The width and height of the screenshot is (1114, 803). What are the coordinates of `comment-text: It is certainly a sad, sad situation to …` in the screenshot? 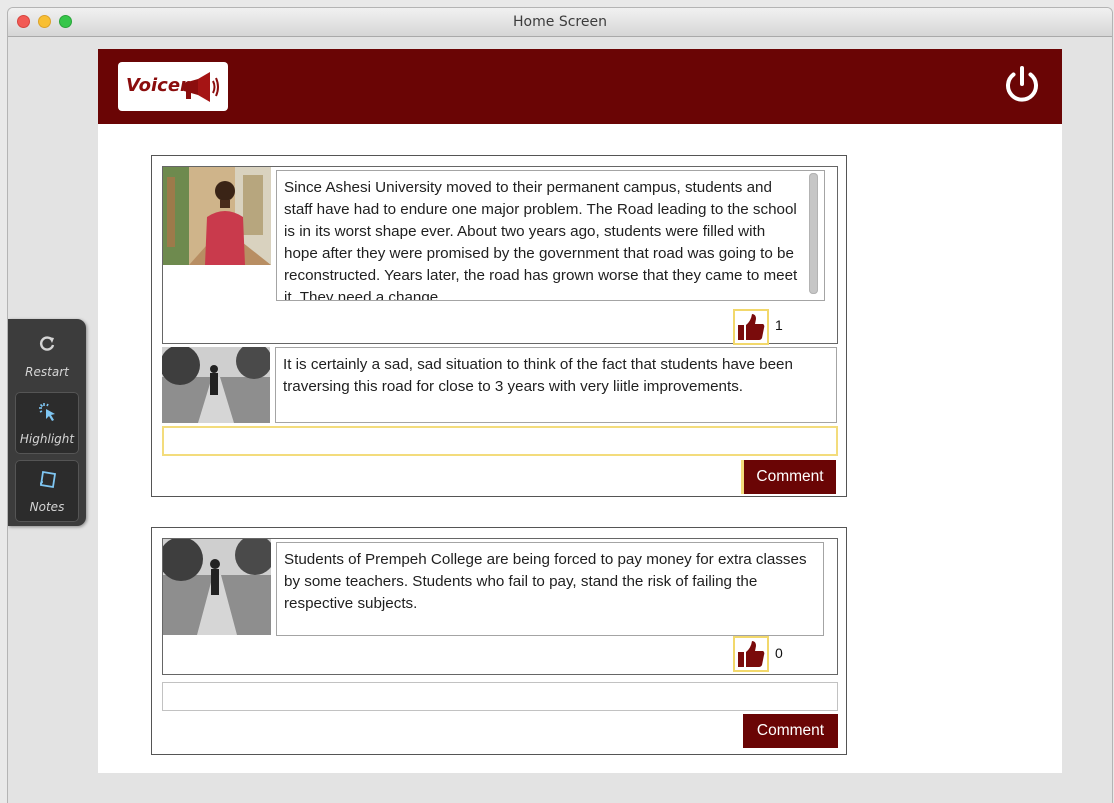 It's located at (556, 385).